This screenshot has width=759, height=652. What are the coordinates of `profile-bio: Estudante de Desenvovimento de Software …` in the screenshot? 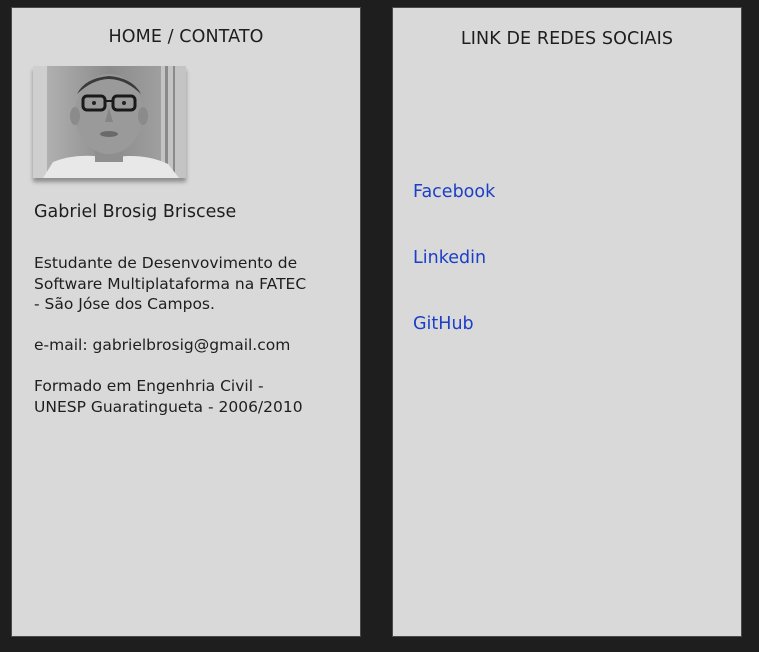 It's located at (189, 345).